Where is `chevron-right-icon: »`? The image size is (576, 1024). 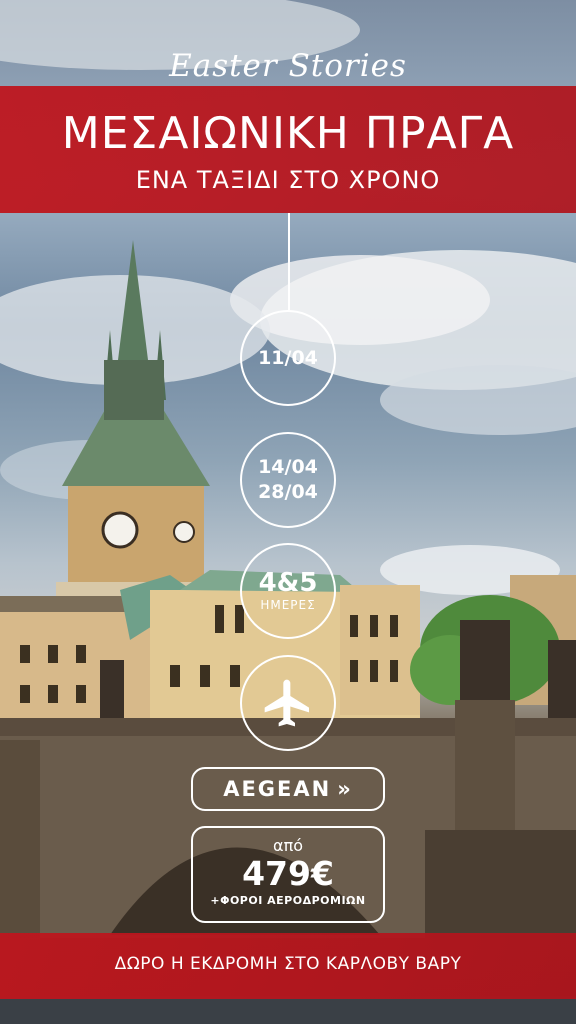 chevron-right-icon: » is located at coordinates (345, 789).